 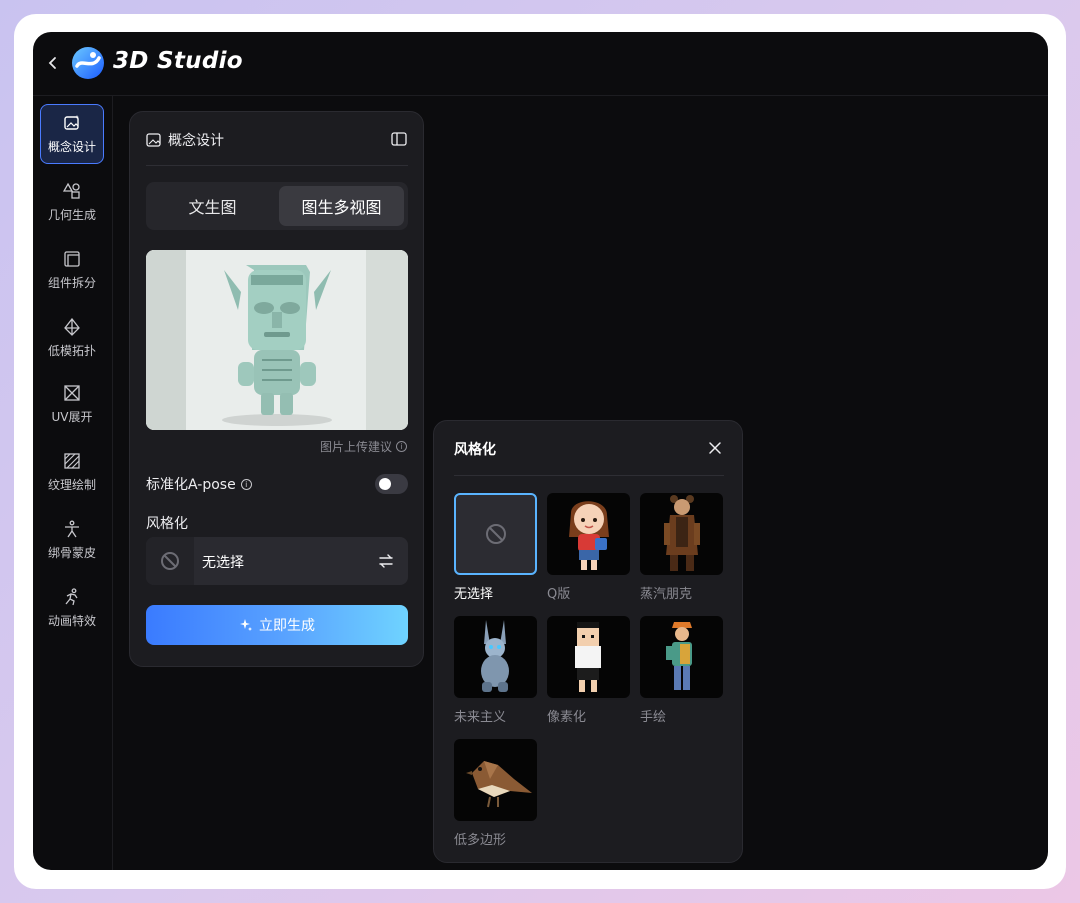 I want to click on chibi-girl-image, so click(x=589, y=535).